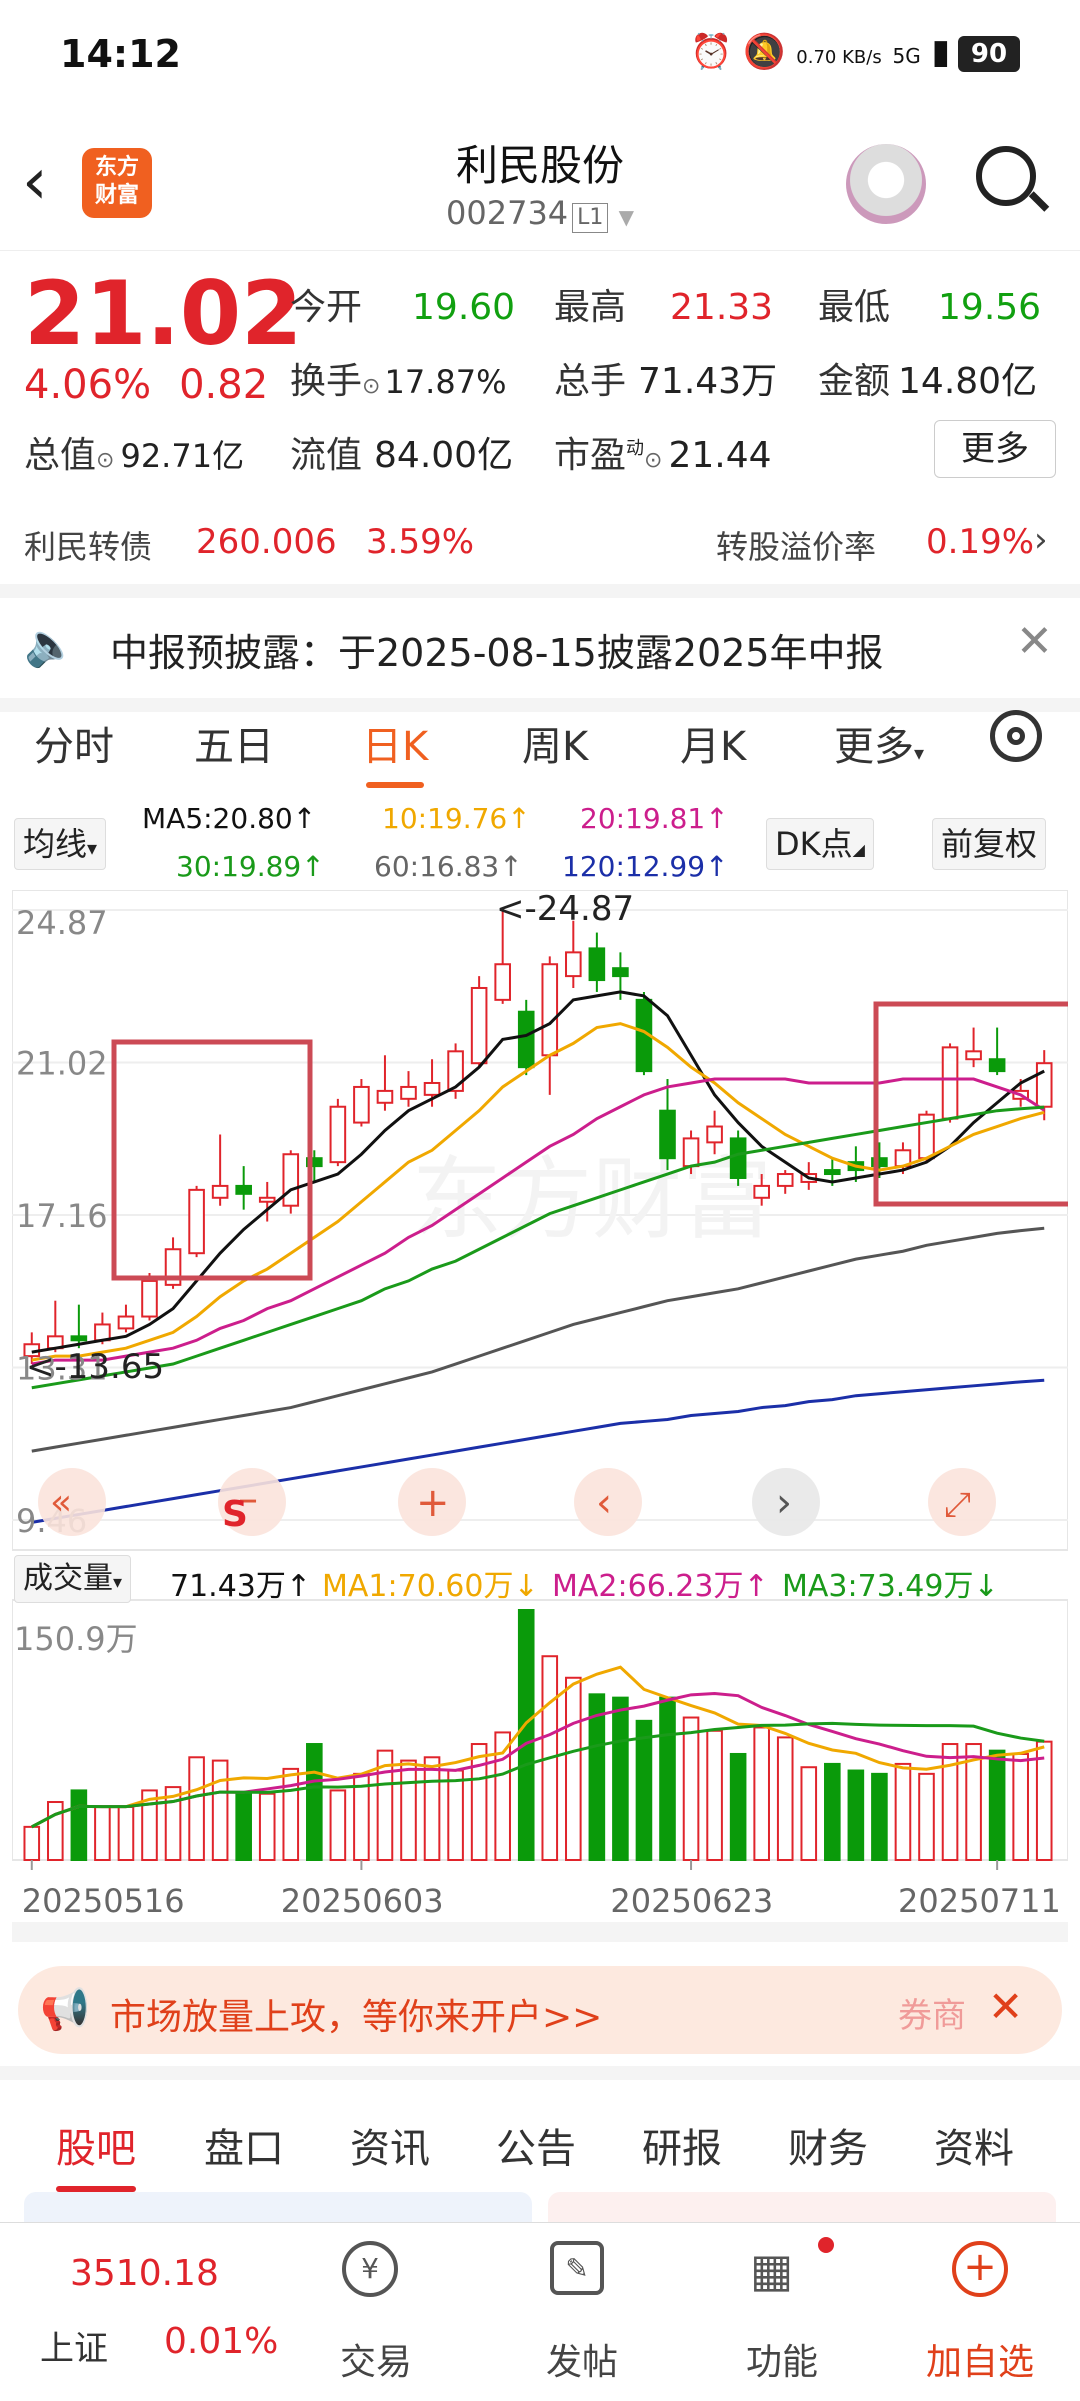 The image size is (1080, 2401). I want to click on ma-selector: 均线▾, so click(60, 844).